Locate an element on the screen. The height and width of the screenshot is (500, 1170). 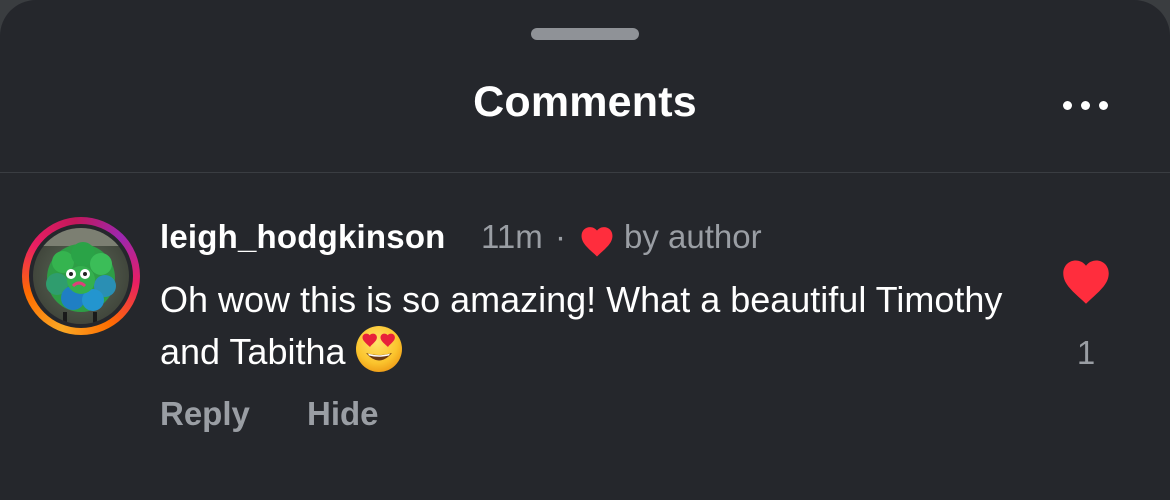
hide-button: Hide is located at coordinates (343, 414).